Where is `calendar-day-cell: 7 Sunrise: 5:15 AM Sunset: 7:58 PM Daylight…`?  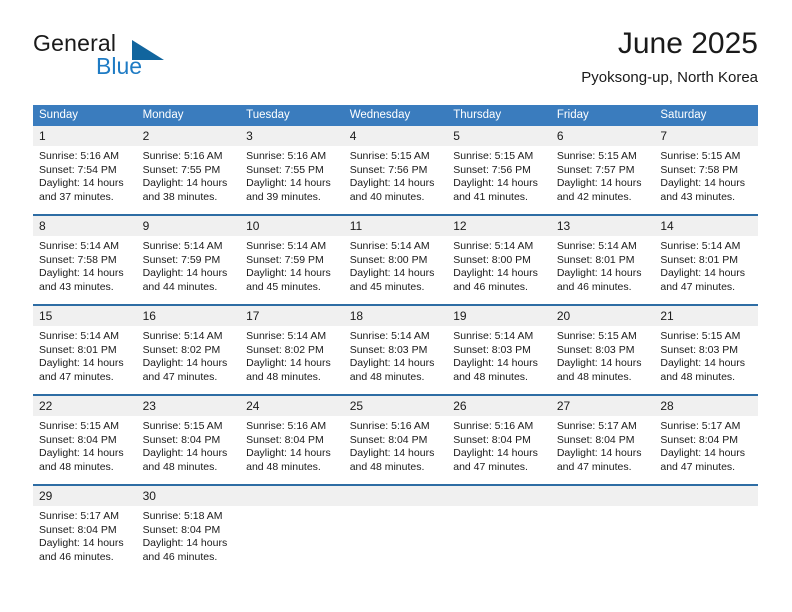 calendar-day-cell: 7 Sunrise: 5:15 AM Sunset: 7:58 PM Daylight… is located at coordinates (706, 170).